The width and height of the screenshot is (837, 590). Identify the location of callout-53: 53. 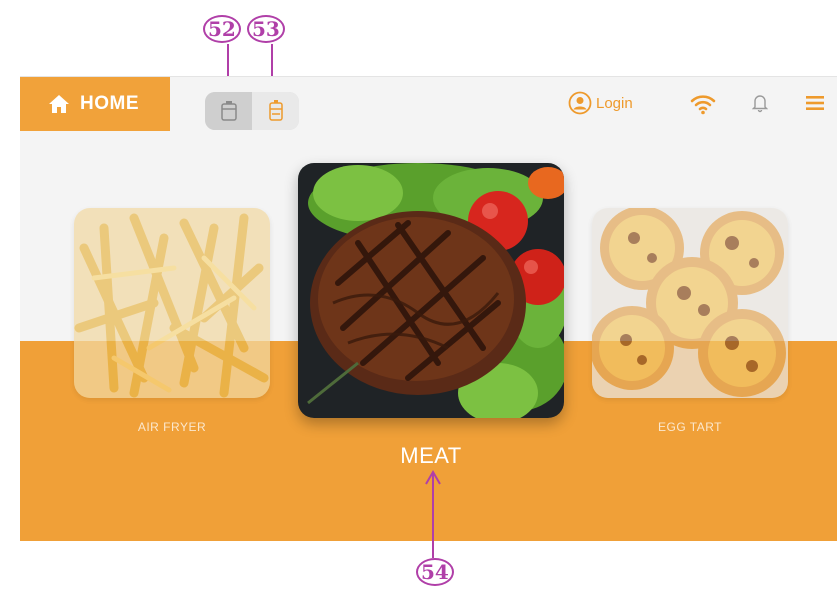
(266, 29).